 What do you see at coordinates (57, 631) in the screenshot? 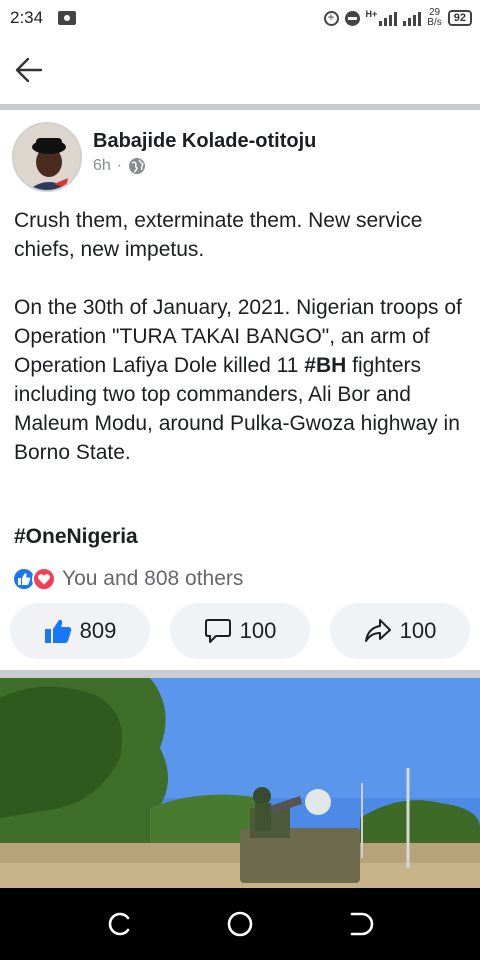
I see `thumbs-up-icon` at bounding box center [57, 631].